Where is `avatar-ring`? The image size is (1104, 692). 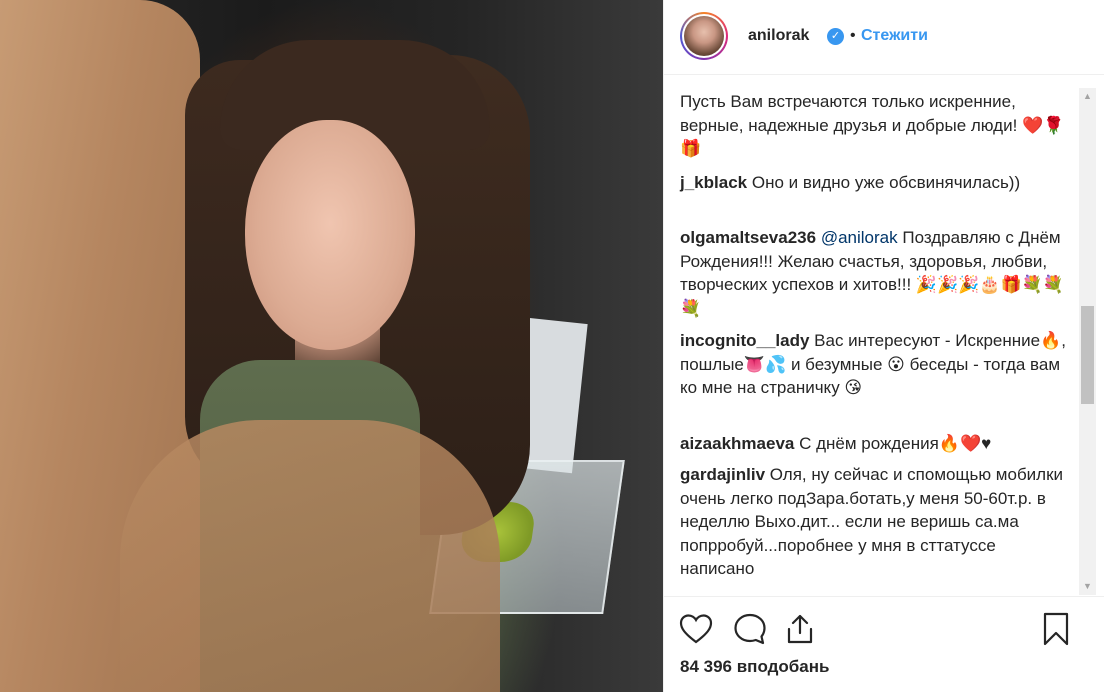
avatar-ring is located at coordinates (704, 36).